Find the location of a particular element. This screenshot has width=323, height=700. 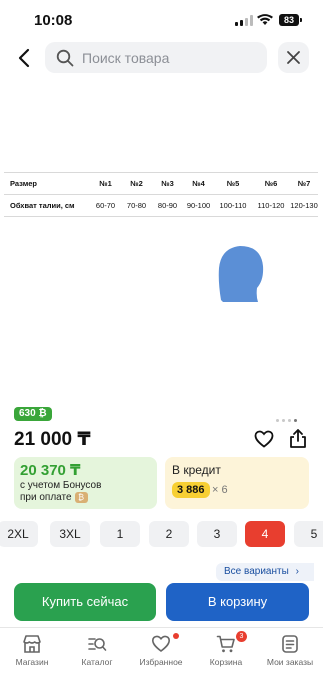

size-table-cell: Обхват талии, см is located at coordinates (47, 205).